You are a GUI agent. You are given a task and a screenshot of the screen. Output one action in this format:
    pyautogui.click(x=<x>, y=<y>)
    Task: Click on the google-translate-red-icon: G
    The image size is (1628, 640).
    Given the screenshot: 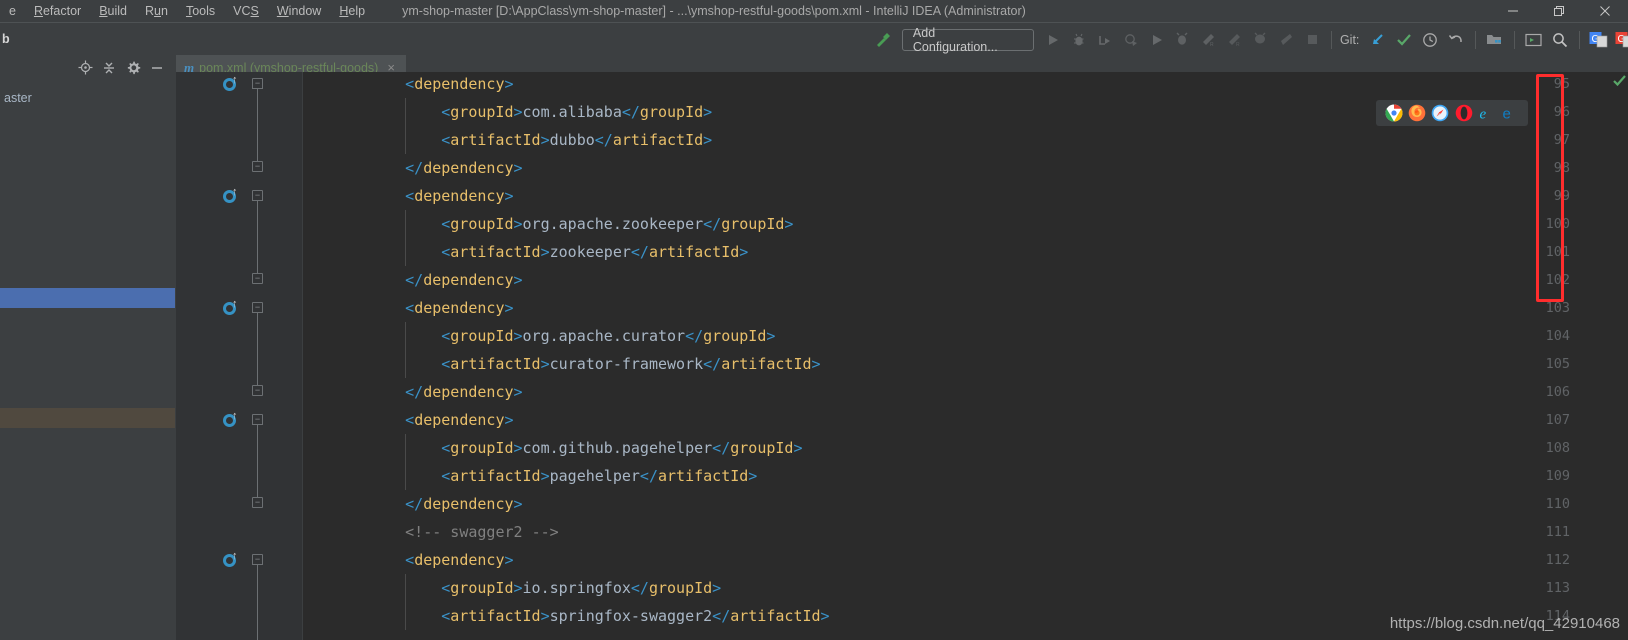 What is the action you would take?
    pyautogui.click(x=1620, y=40)
    